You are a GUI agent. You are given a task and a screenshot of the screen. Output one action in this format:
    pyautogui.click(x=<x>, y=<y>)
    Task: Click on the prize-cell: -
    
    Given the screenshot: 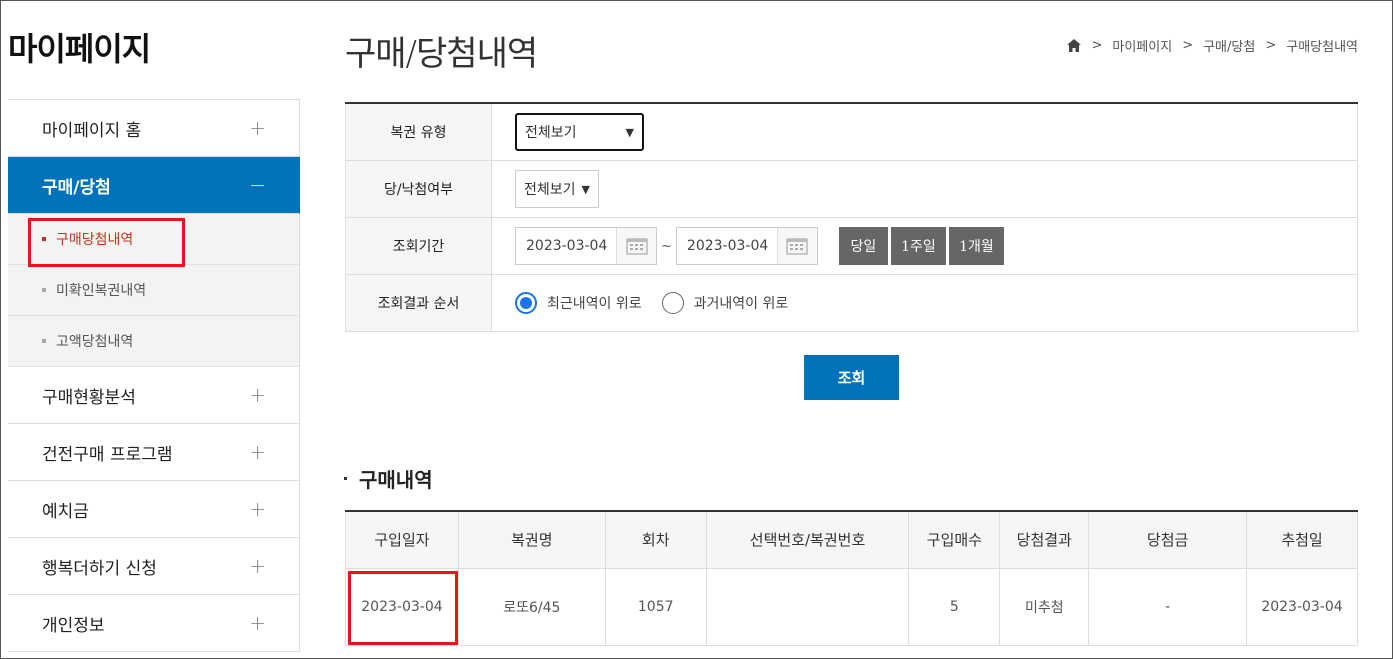 What is the action you would take?
    pyautogui.click(x=1168, y=606)
    